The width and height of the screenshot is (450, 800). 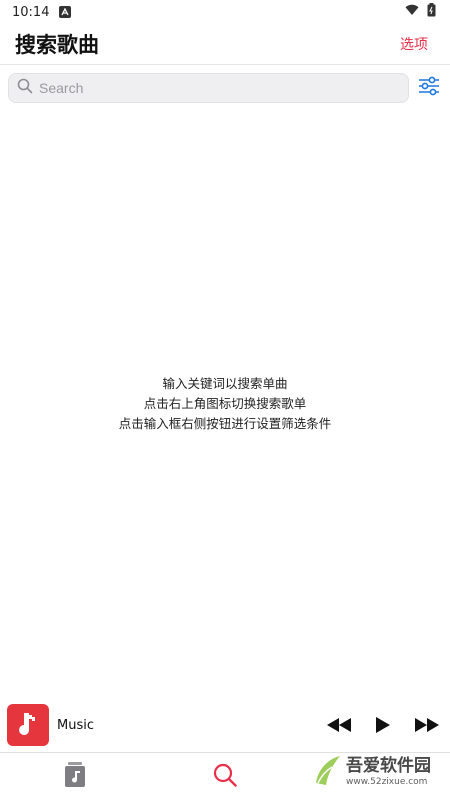 I want to click on next-track-button, so click(x=427, y=725).